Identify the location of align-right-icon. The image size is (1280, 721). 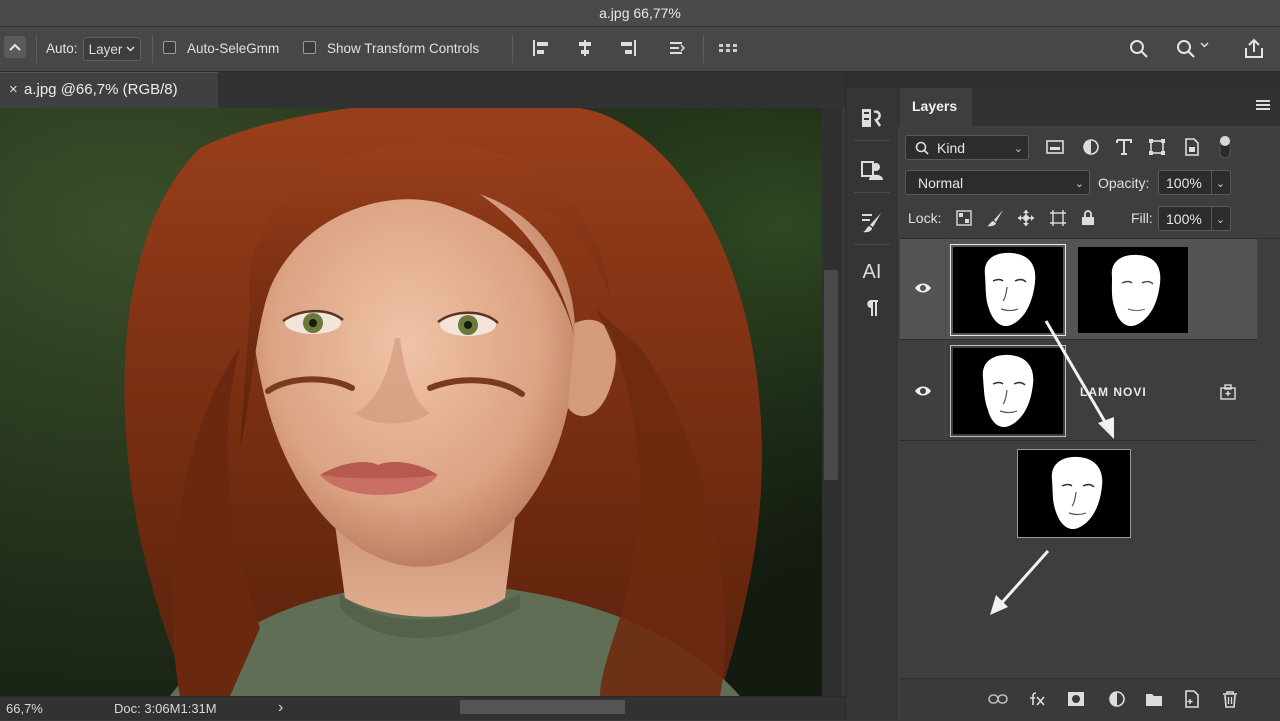
(628, 48).